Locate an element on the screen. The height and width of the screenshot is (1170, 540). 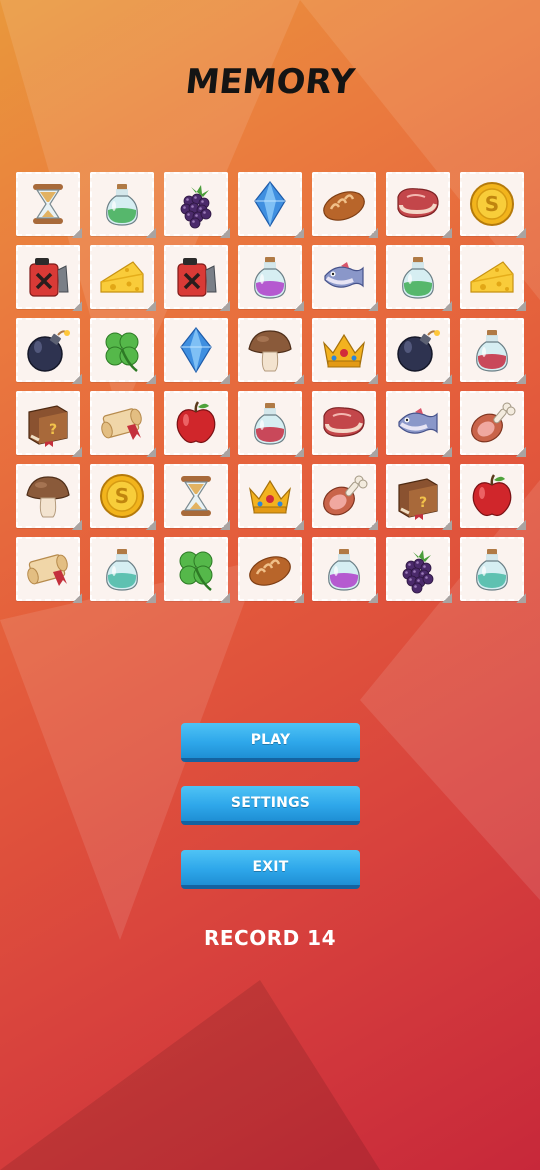
play-button: PLAY is located at coordinates (270, 742).